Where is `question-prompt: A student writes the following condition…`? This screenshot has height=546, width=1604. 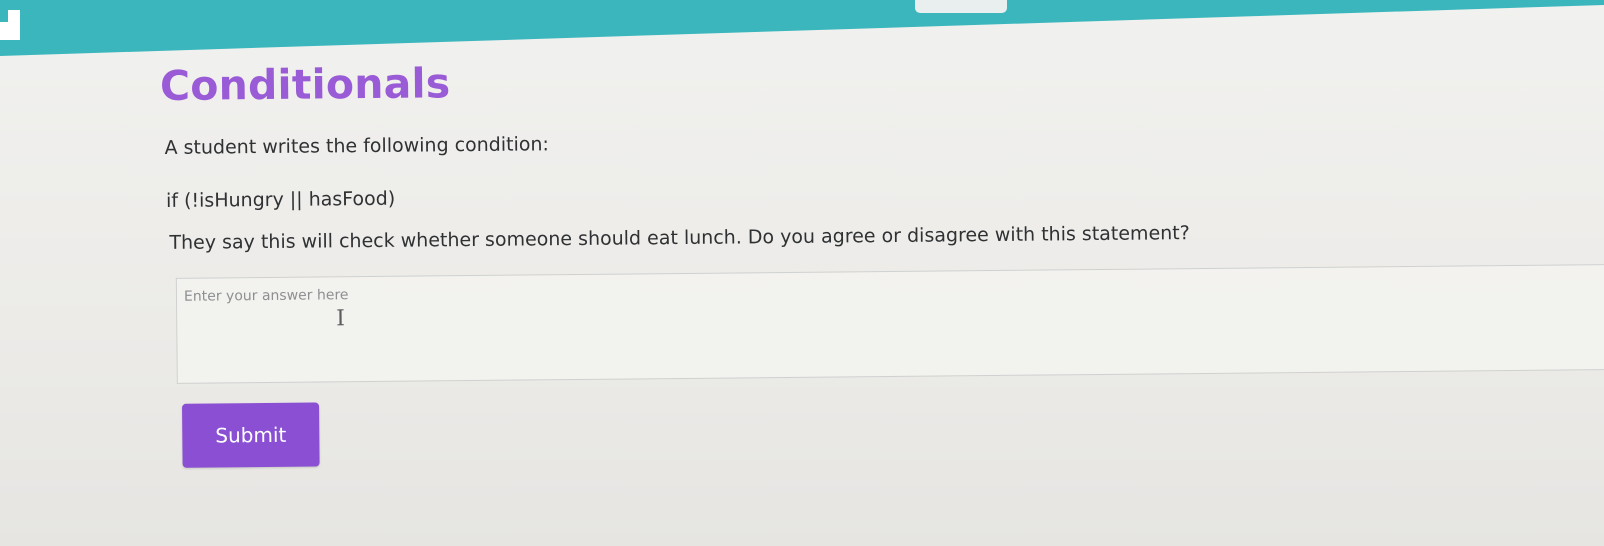 question-prompt: A student writes the following condition… is located at coordinates (356, 146).